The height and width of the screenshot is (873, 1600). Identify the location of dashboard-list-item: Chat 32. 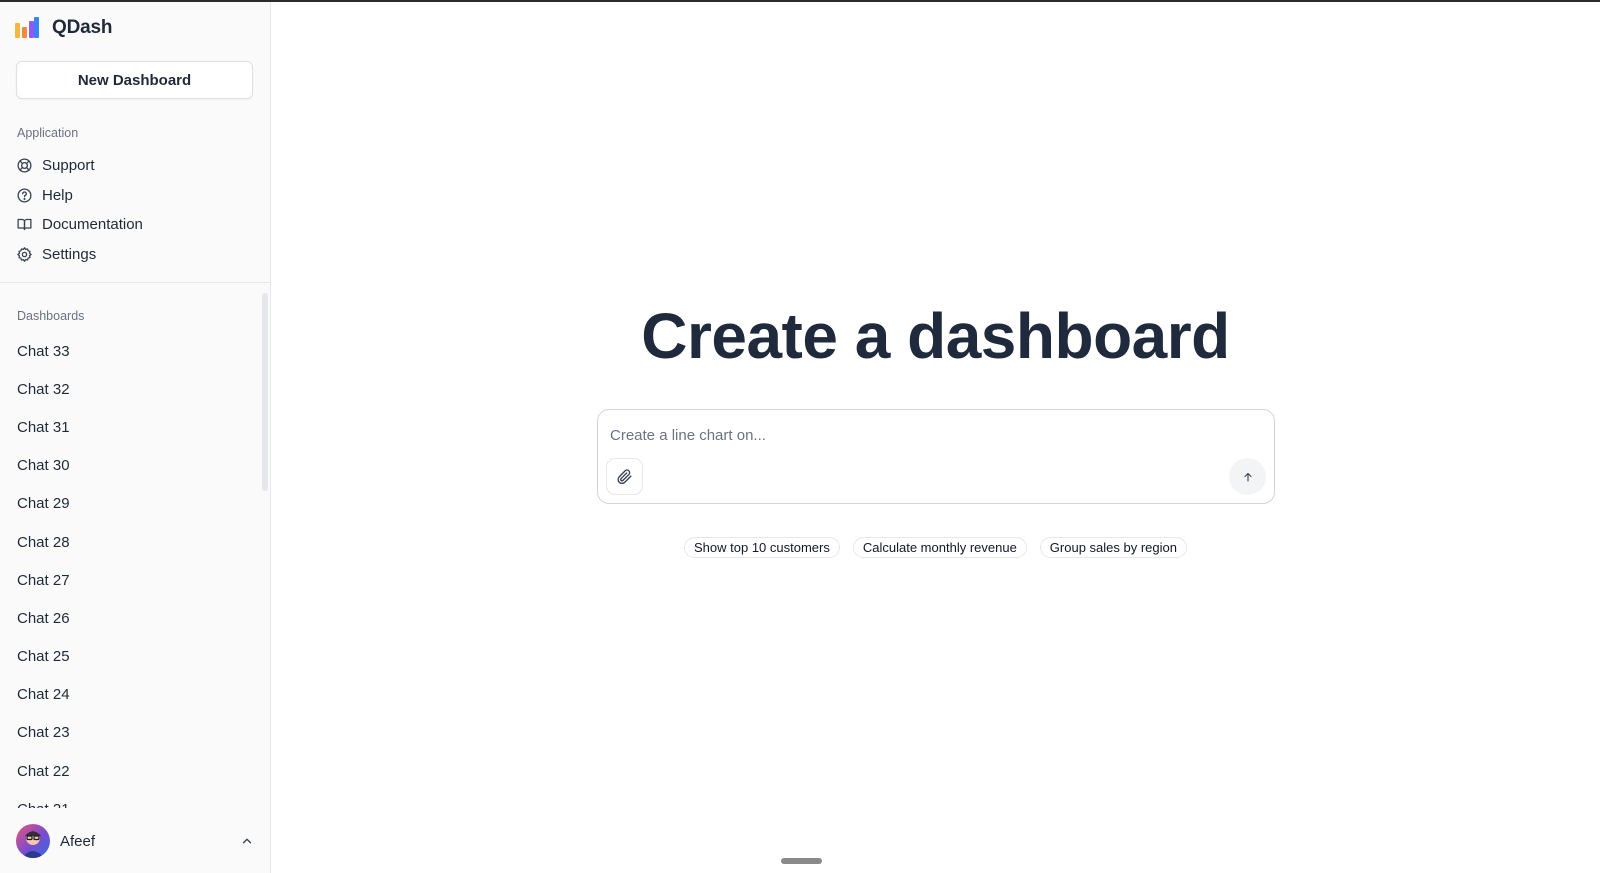
(131, 389).